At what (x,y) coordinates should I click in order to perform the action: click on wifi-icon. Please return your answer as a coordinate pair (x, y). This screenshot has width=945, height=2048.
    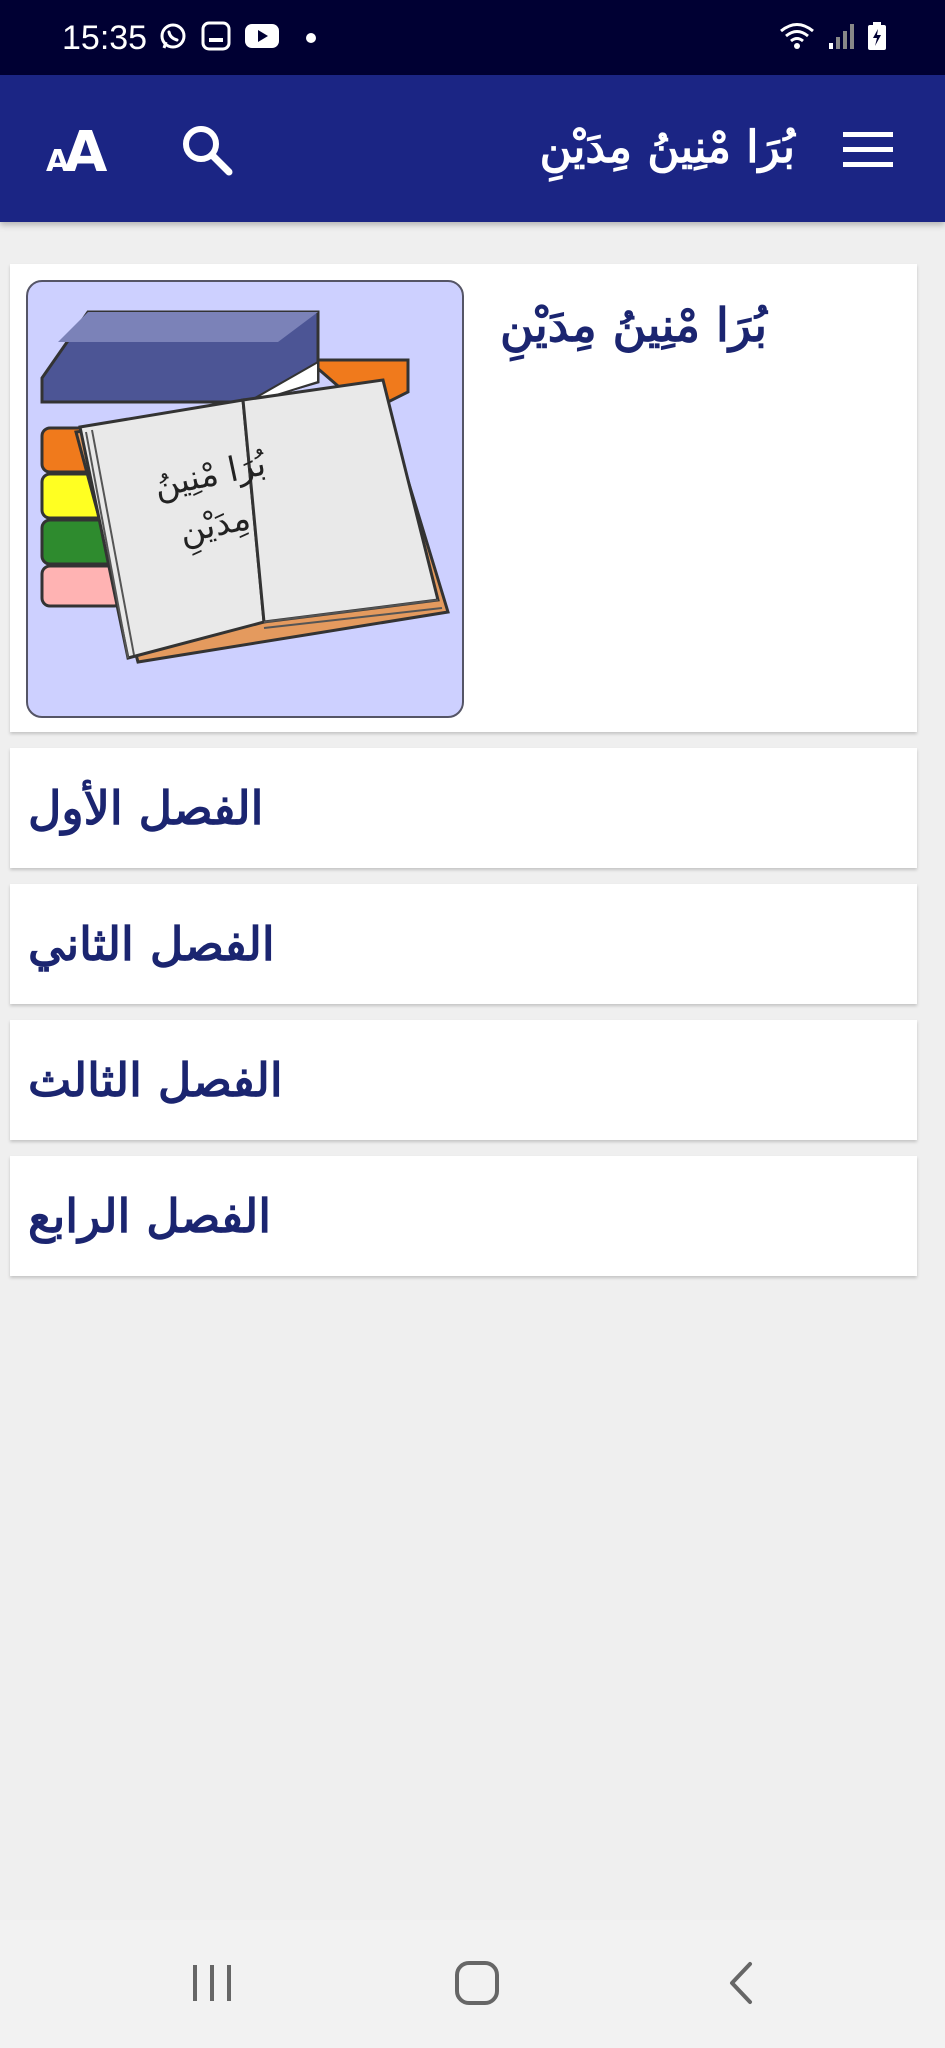
    Looking at the image, I should click on (797, 38).